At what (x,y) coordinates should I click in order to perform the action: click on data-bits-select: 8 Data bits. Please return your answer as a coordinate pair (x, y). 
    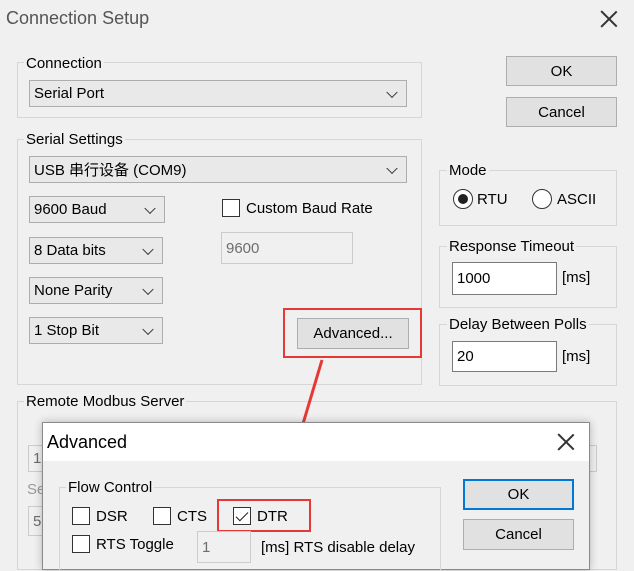
    Looking at the image, I should click on (96, 250).